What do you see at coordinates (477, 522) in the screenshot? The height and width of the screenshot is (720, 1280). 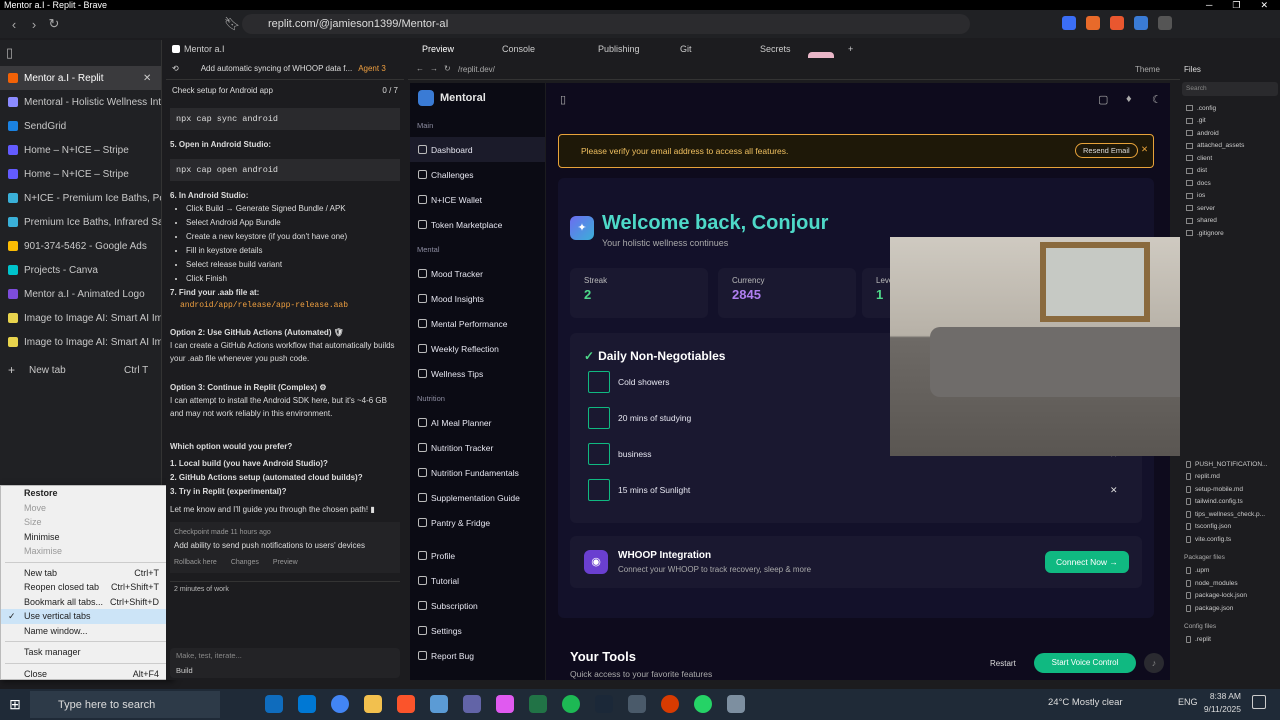 I see `sidebar-item-pantry-fridge: Pantry & Fridge` at bounding box center [477, 522].